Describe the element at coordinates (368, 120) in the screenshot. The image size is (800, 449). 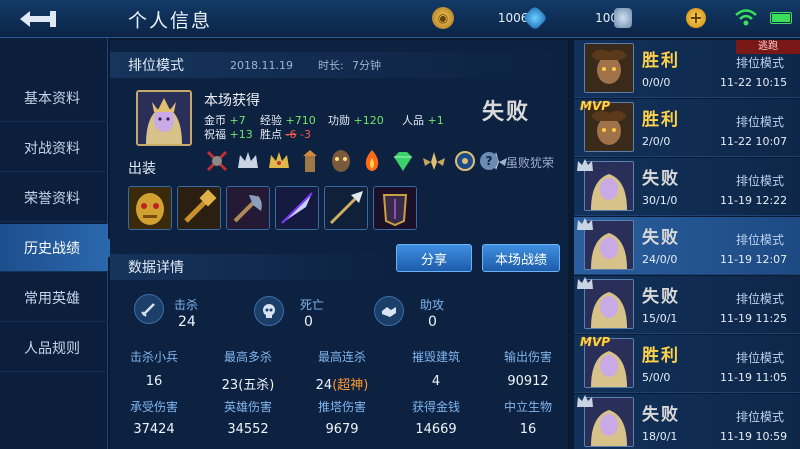
I see `stat-value: +120` at that location.